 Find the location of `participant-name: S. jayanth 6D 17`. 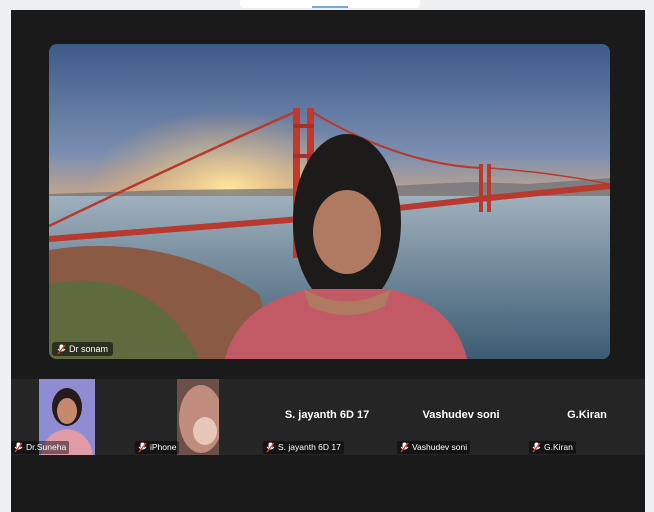

participant-name: S. jayanth 6D 17 is located at coordinates (309, 447).